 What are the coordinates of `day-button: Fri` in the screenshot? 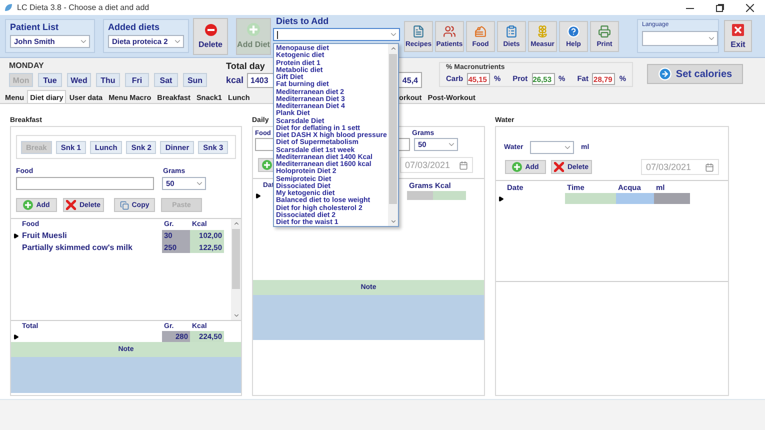 It's located at (137, 80).